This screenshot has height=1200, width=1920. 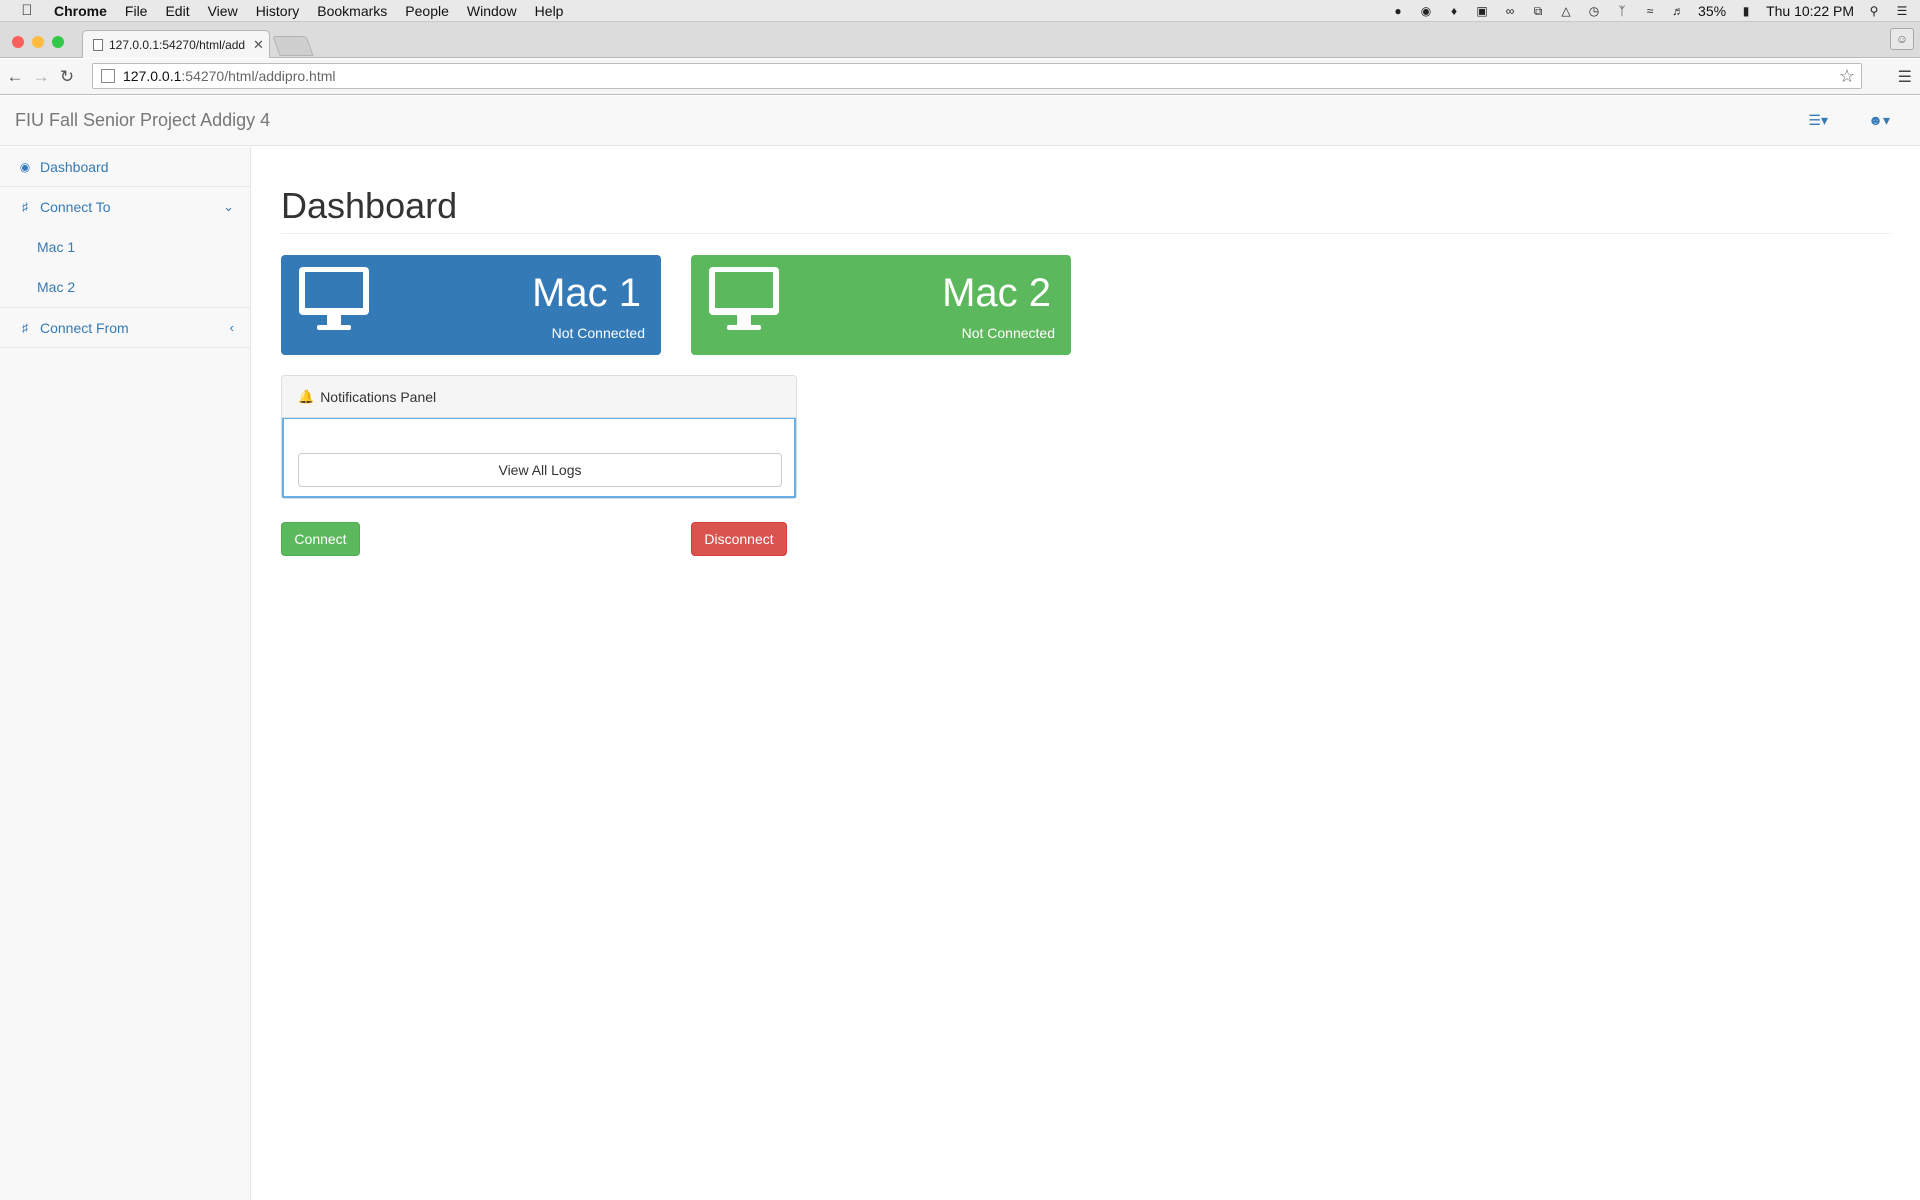 I want to click on app-navbar: FIU Fall Senior Project Addigy 4 ☰▾ ☻▾, so click(x=960, y=121).